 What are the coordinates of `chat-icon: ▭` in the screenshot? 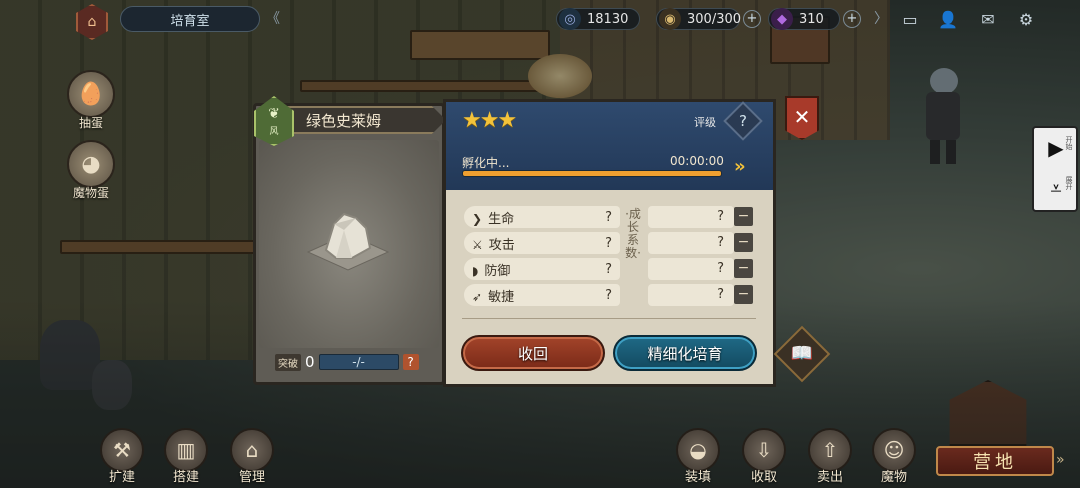 It's located at (910, 19).